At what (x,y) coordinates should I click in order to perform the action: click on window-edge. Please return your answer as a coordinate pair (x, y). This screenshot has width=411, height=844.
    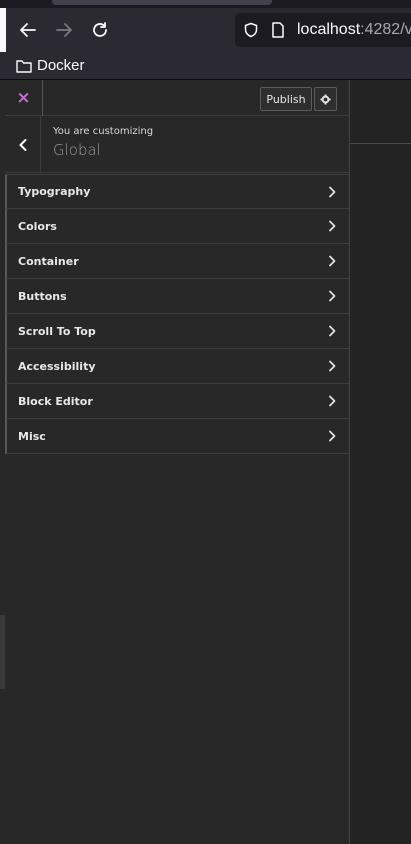
    Looking at the image, I should click on (3, 31).